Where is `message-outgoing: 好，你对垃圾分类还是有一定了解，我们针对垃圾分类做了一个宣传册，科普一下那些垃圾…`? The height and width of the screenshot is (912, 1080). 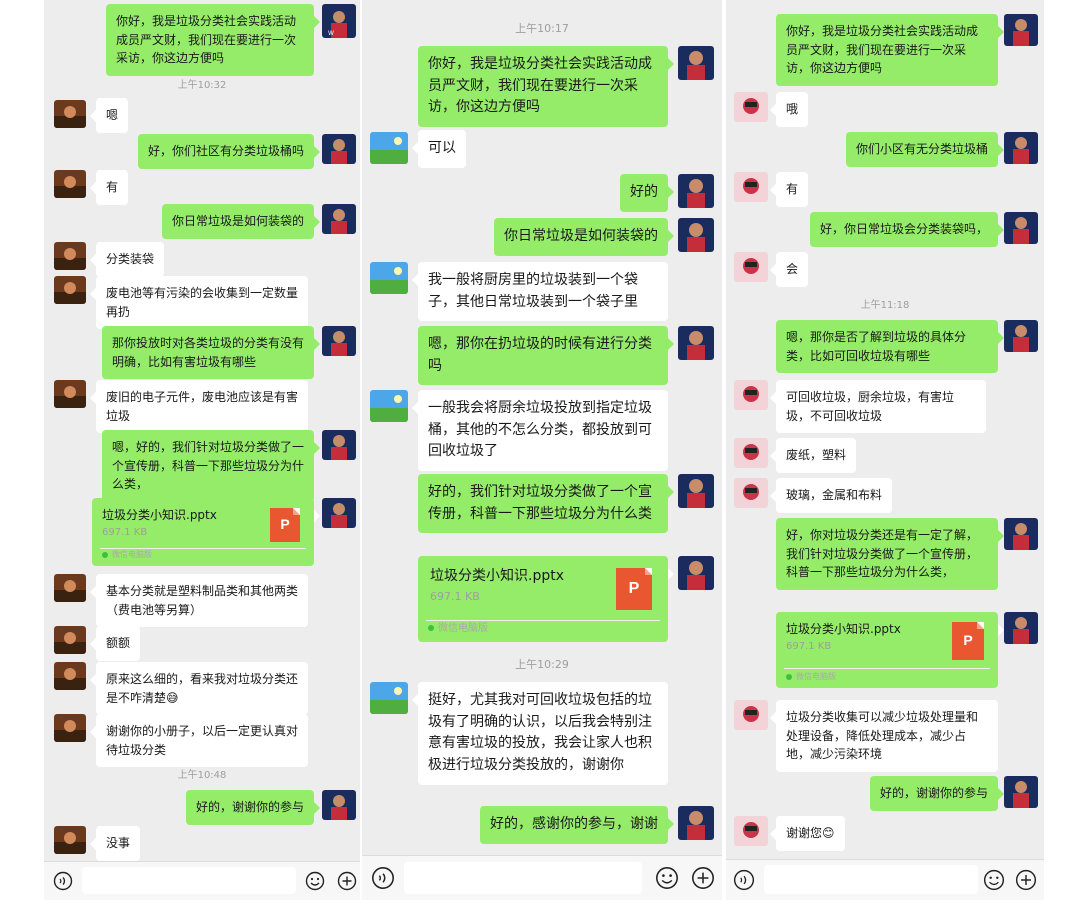
message-outgoing: 好，你对垃圾分类还是有一定了解，我们针对垃圾分类做了一个宣传册，科普一下那些垃圾… is located at coordinates (885, 562).